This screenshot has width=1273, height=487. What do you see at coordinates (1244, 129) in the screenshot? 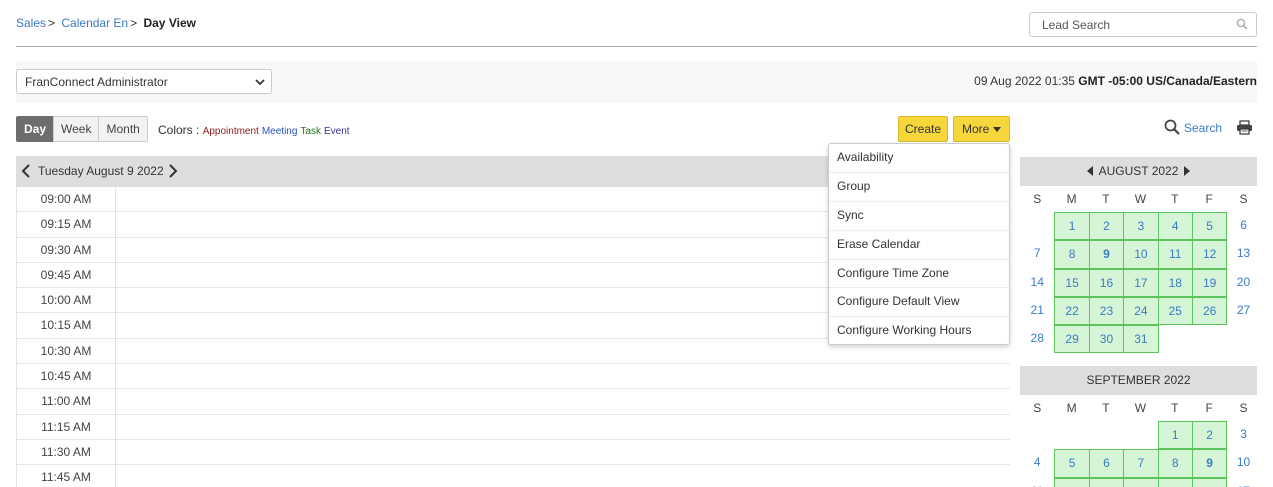
I see `print-icon` at bounding box center [1244, 129].